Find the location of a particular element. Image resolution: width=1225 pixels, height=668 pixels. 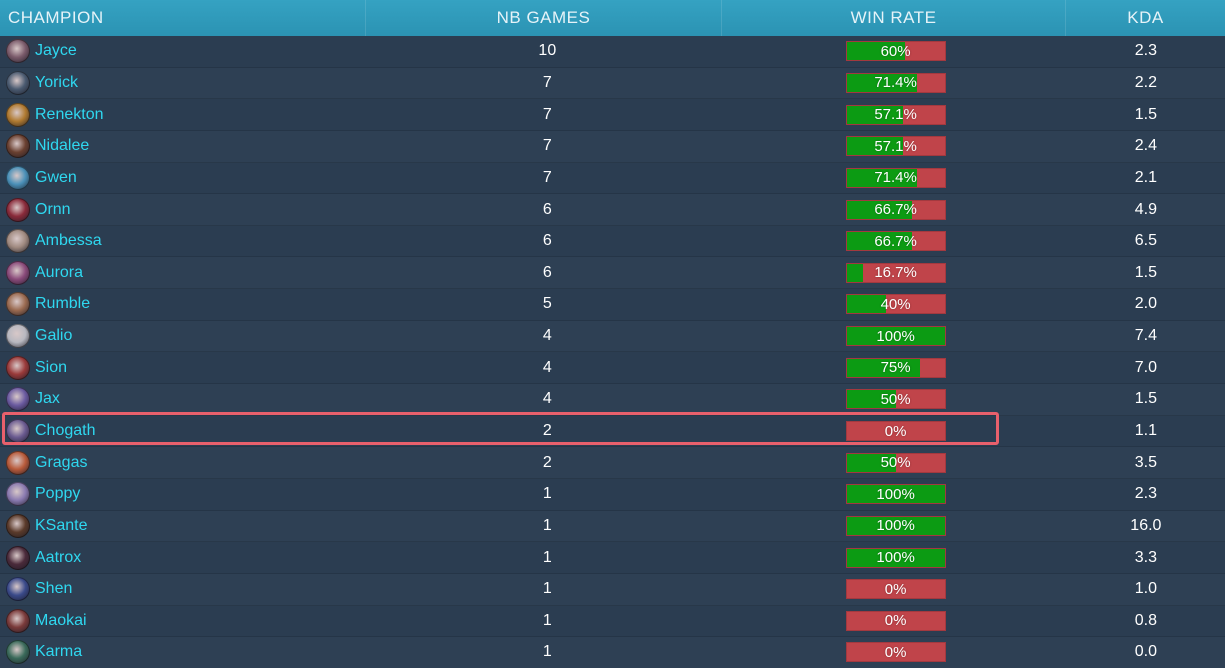

kda-value: 3.3 is located at coordinates (1145, 557).